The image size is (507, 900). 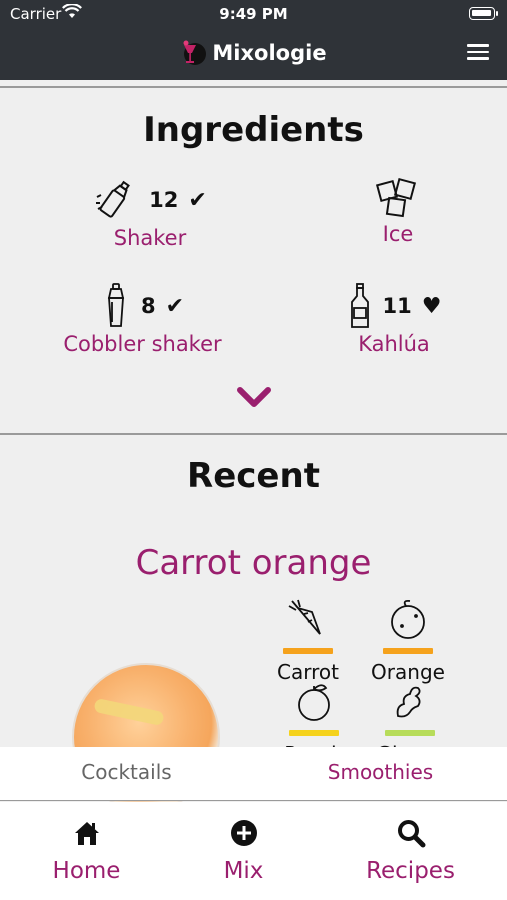 I want to click on tab-cocktails: Cocktails, so click(x=126, y=772).